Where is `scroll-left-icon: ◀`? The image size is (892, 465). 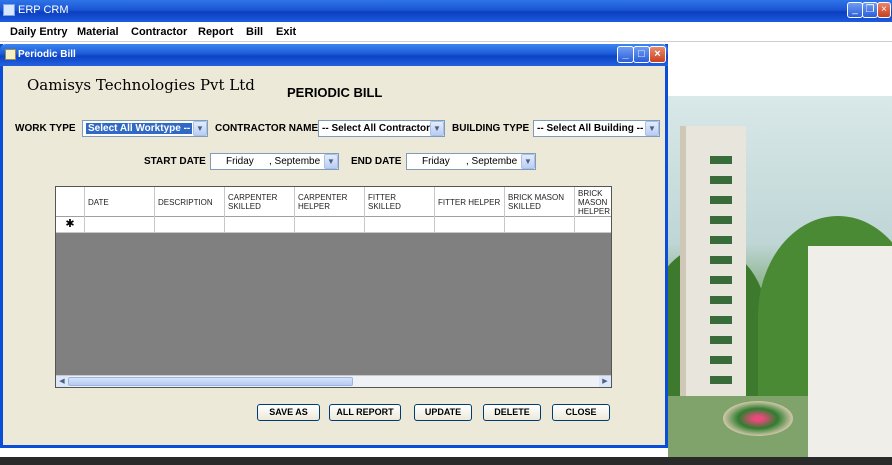 scroll-left-icon: ◀ is located at coordinates (62, 381).